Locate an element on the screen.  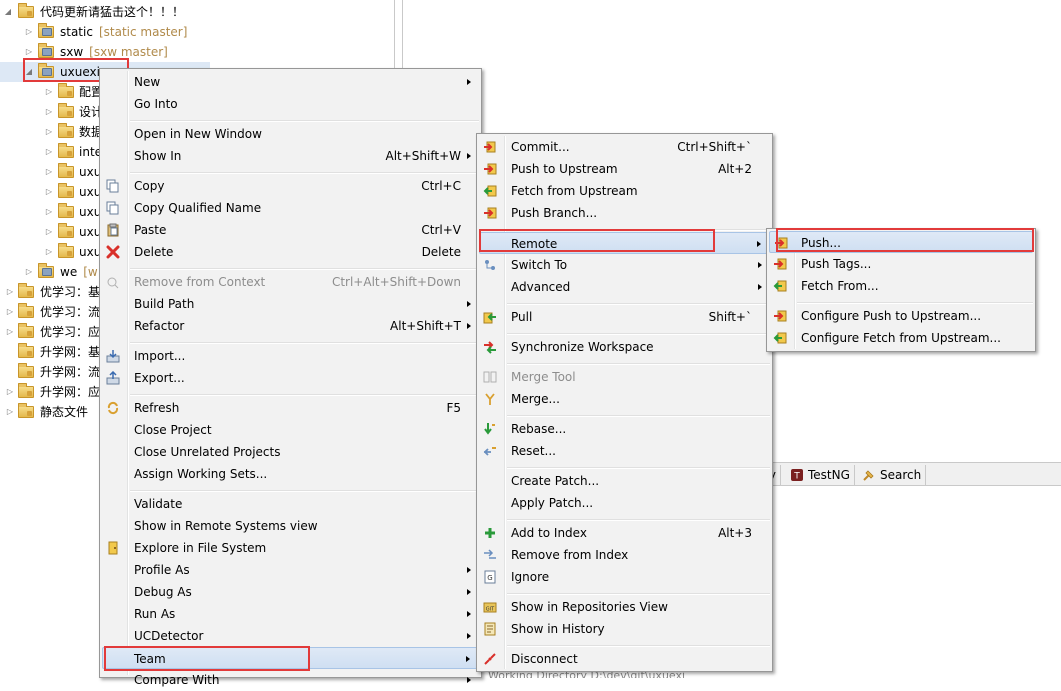
menu-item-merge-tool: Merge Tool is located at coordinates (624, 377).